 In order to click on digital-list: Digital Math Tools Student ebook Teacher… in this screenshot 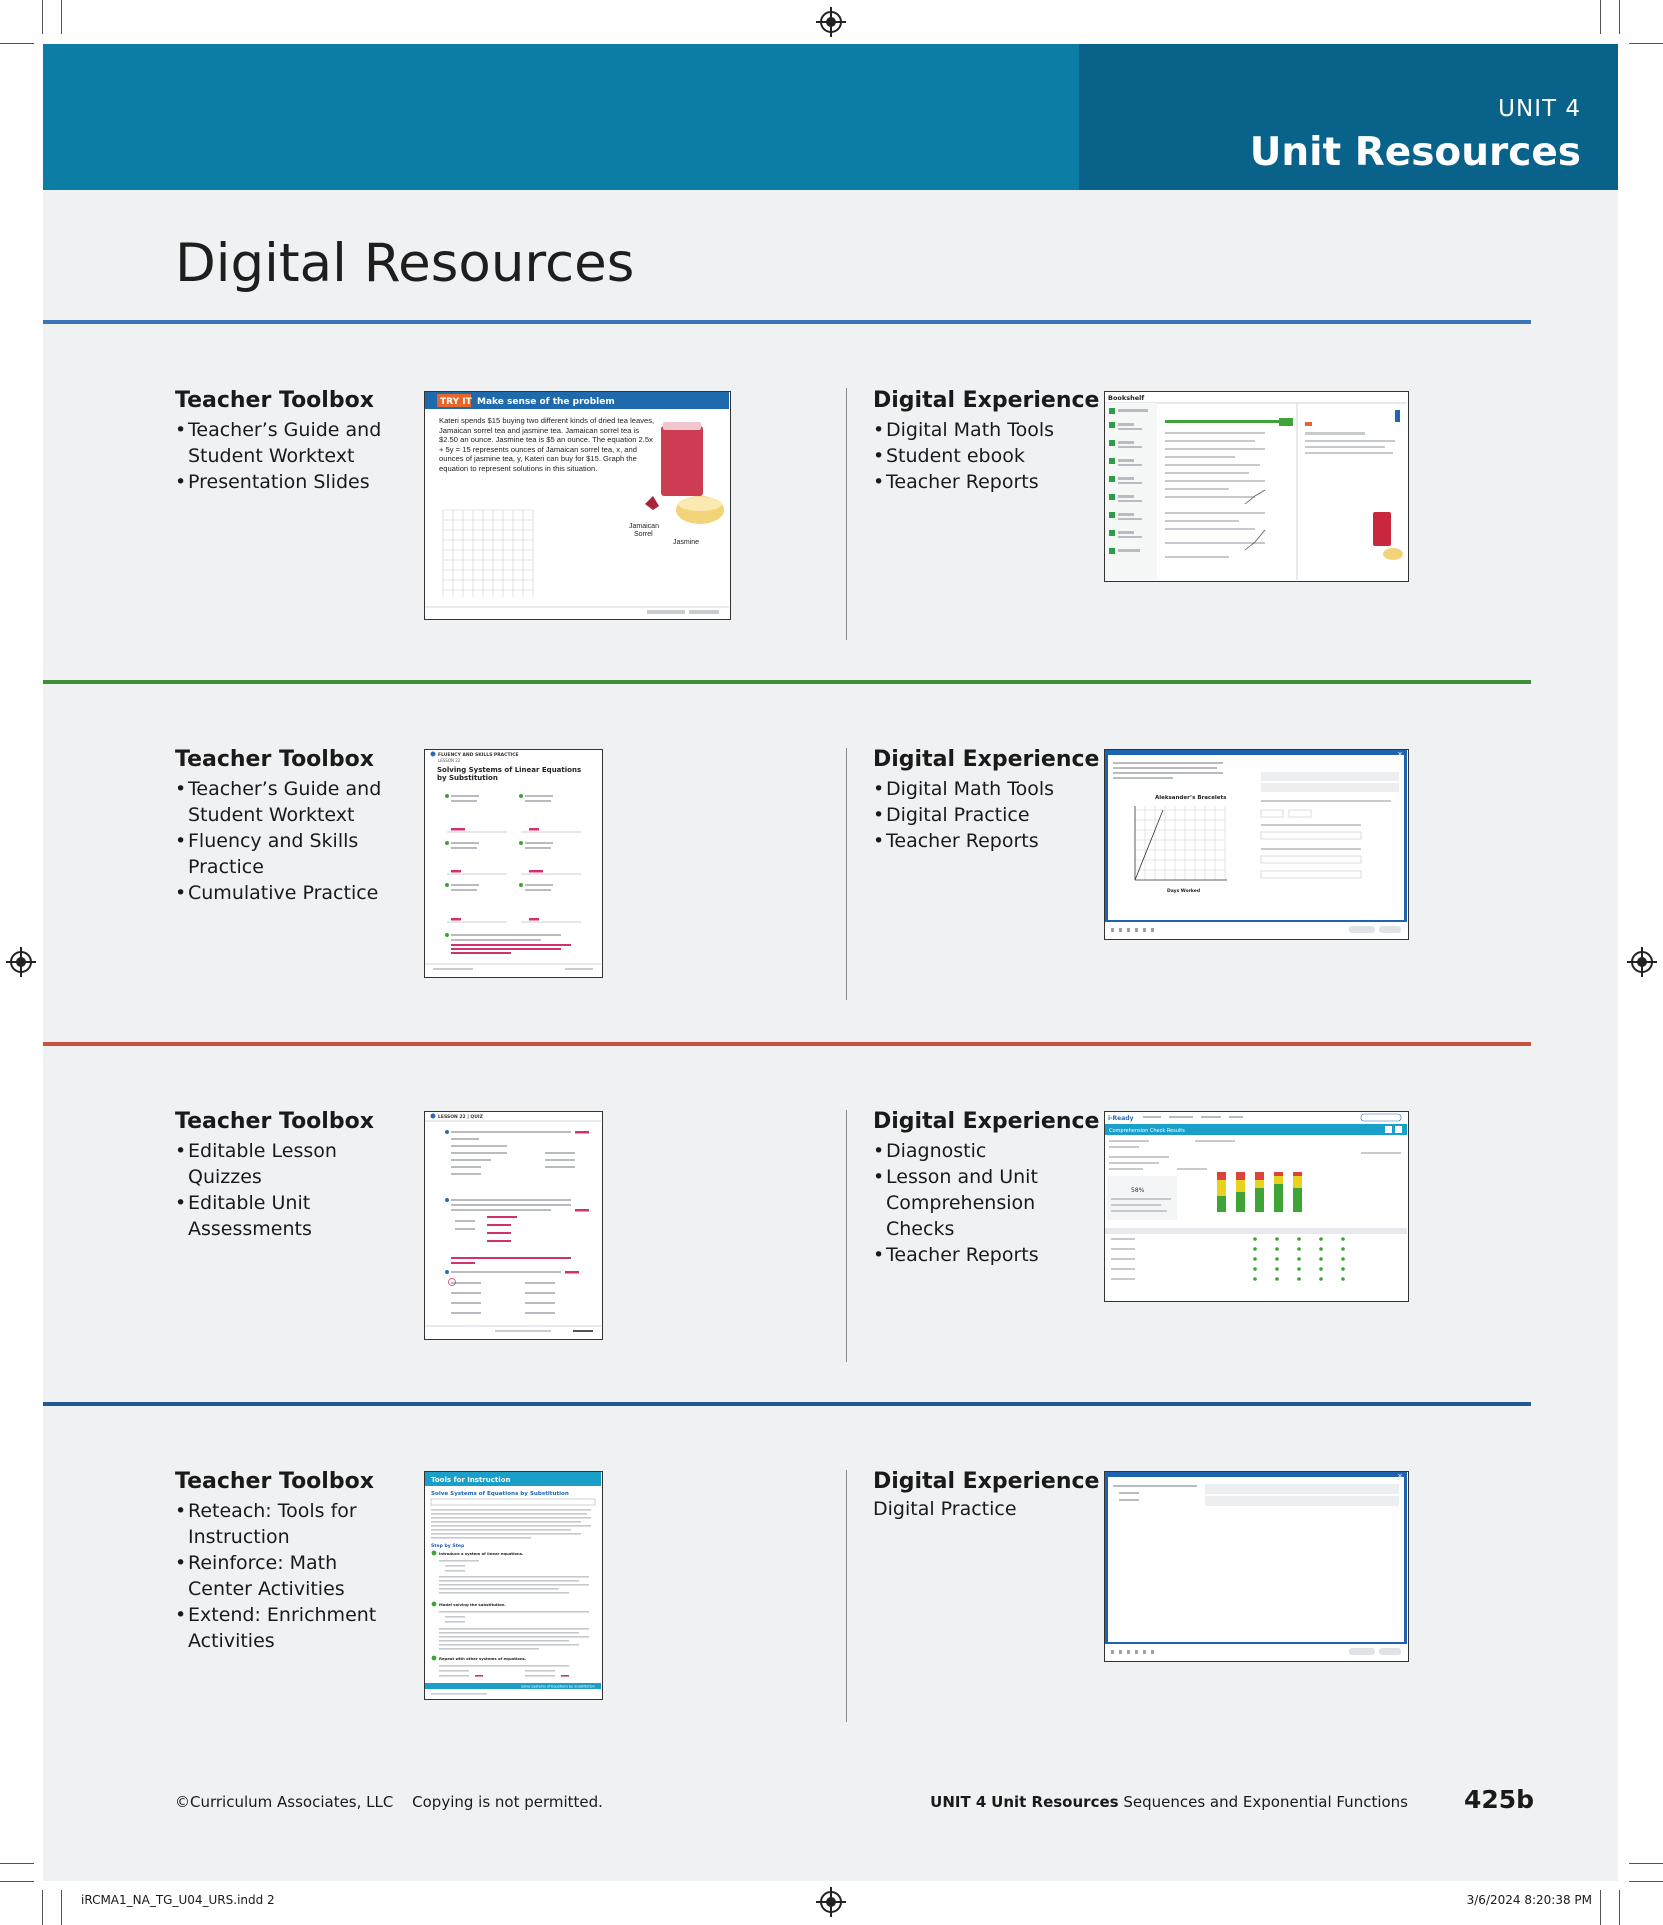, I will do `click(988, 456)`.